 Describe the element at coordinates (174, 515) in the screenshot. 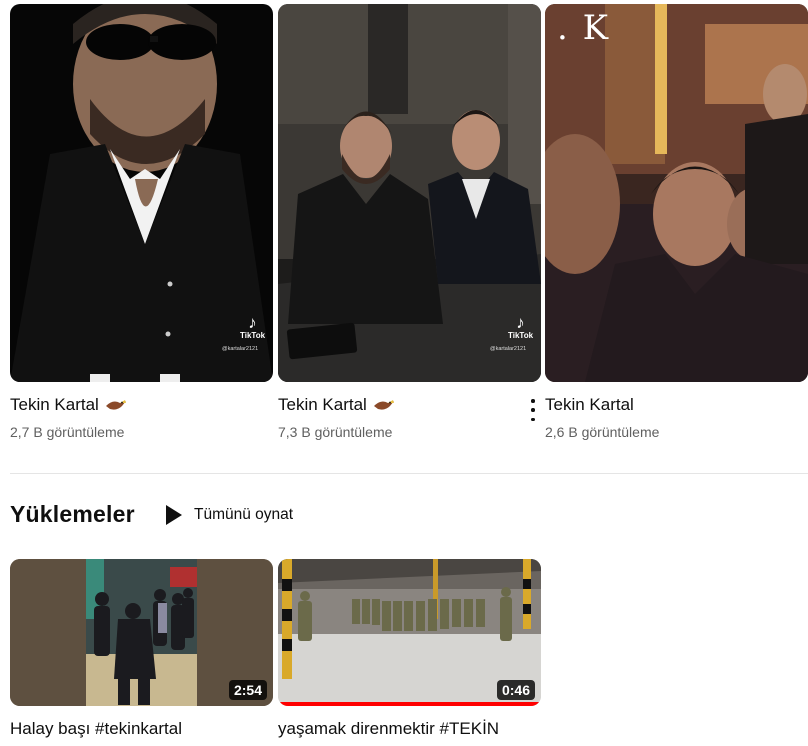

I see `play-icon` at that location.